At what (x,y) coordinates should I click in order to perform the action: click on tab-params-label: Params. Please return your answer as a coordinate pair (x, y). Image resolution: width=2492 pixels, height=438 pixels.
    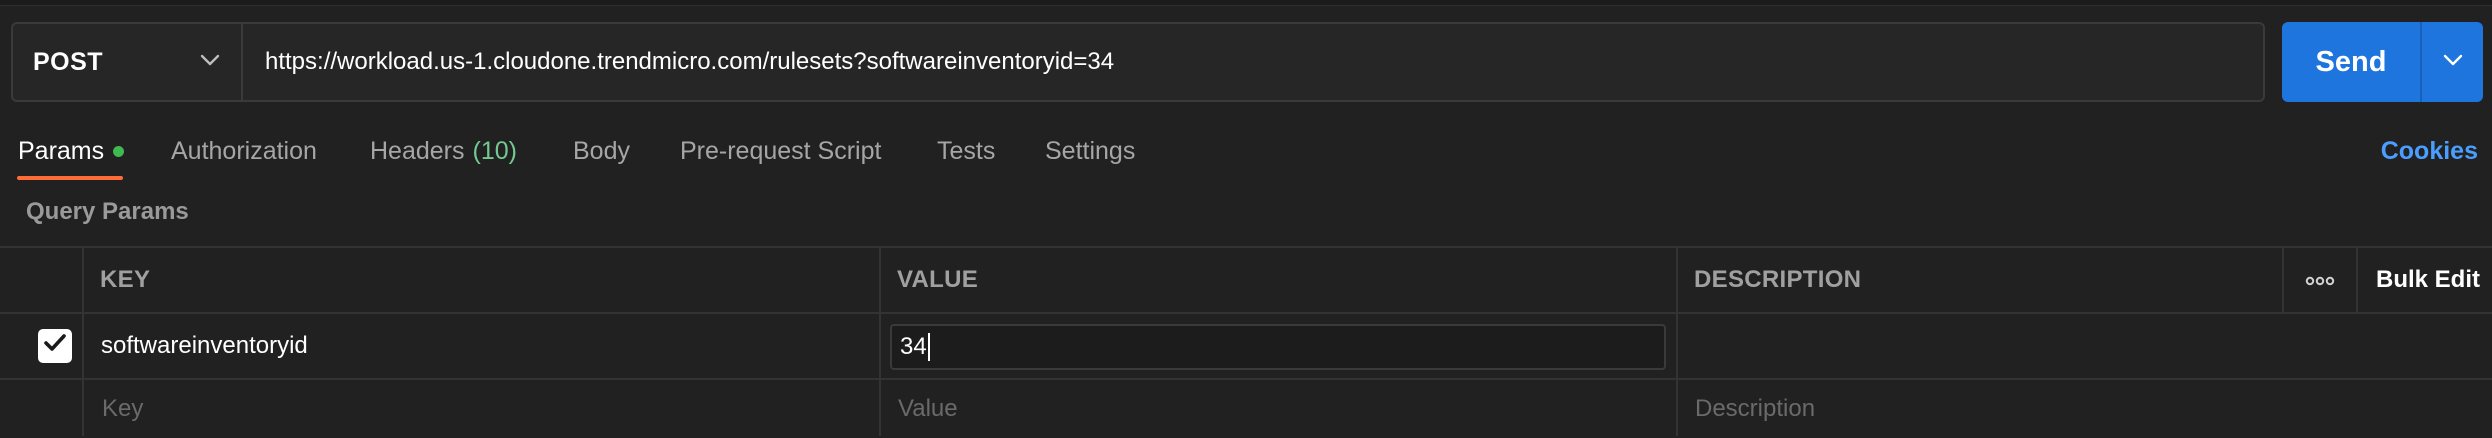
    Looking at the image, I should click on (61, 150).